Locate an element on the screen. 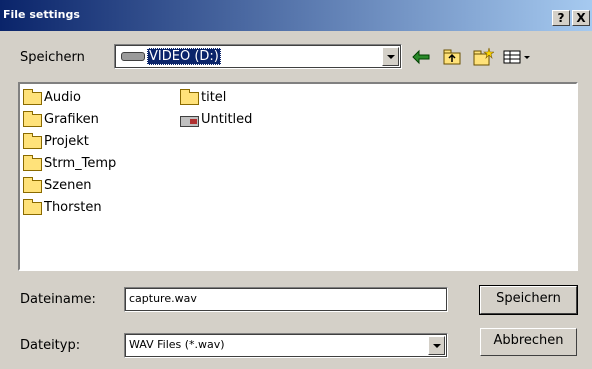 This screenshot has height=369, width=592. view-menu-icon is located at coordinates (519, 57).